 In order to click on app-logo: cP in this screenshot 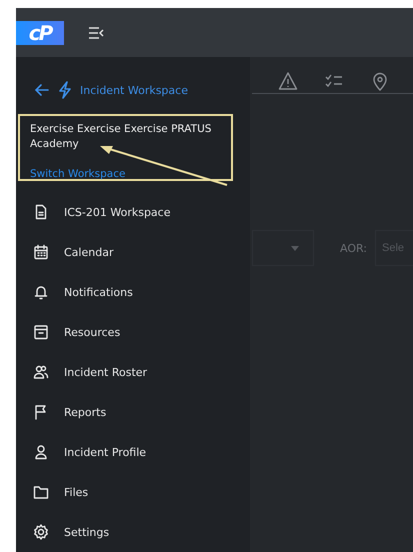, I will do `click(40, 32)`.